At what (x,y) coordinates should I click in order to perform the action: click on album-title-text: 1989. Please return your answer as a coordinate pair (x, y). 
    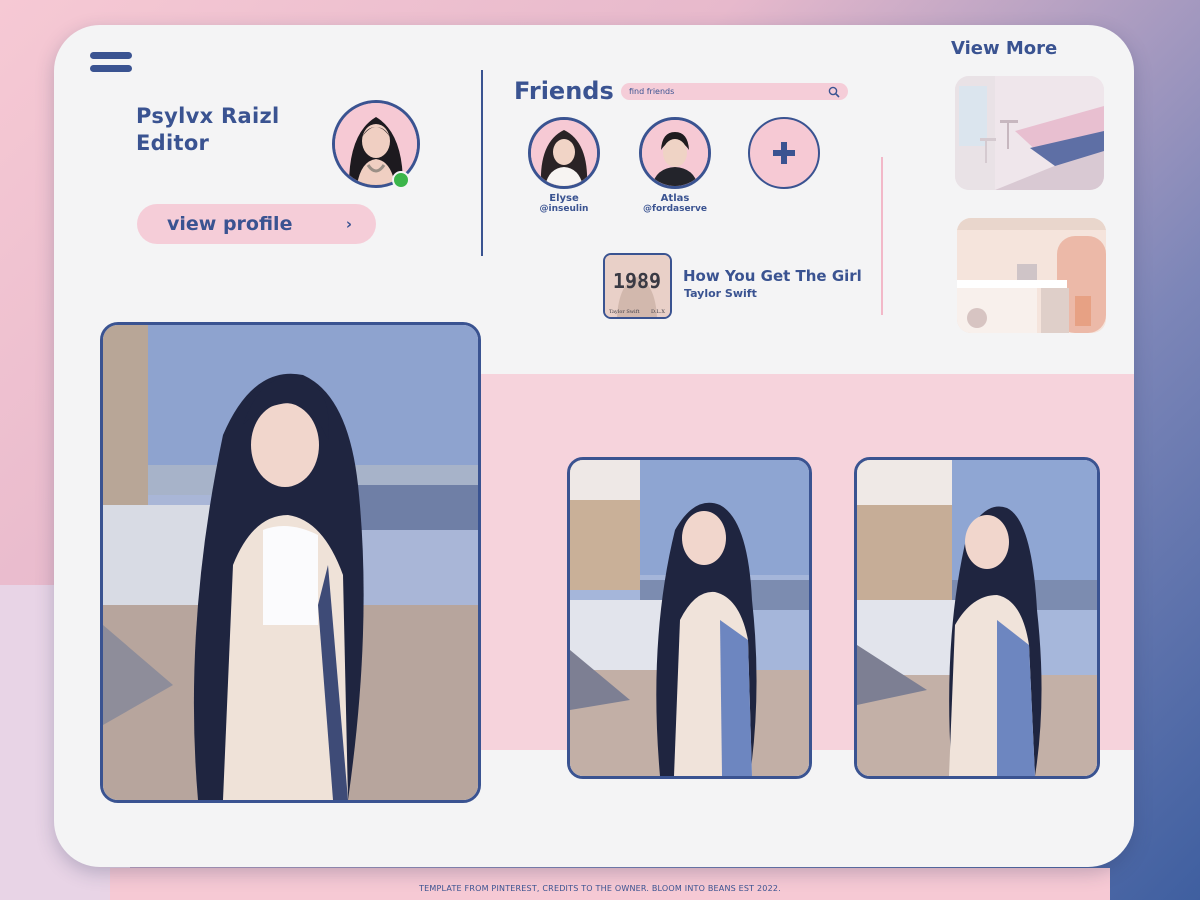
    Looking at the image, I should click on (637, 281).